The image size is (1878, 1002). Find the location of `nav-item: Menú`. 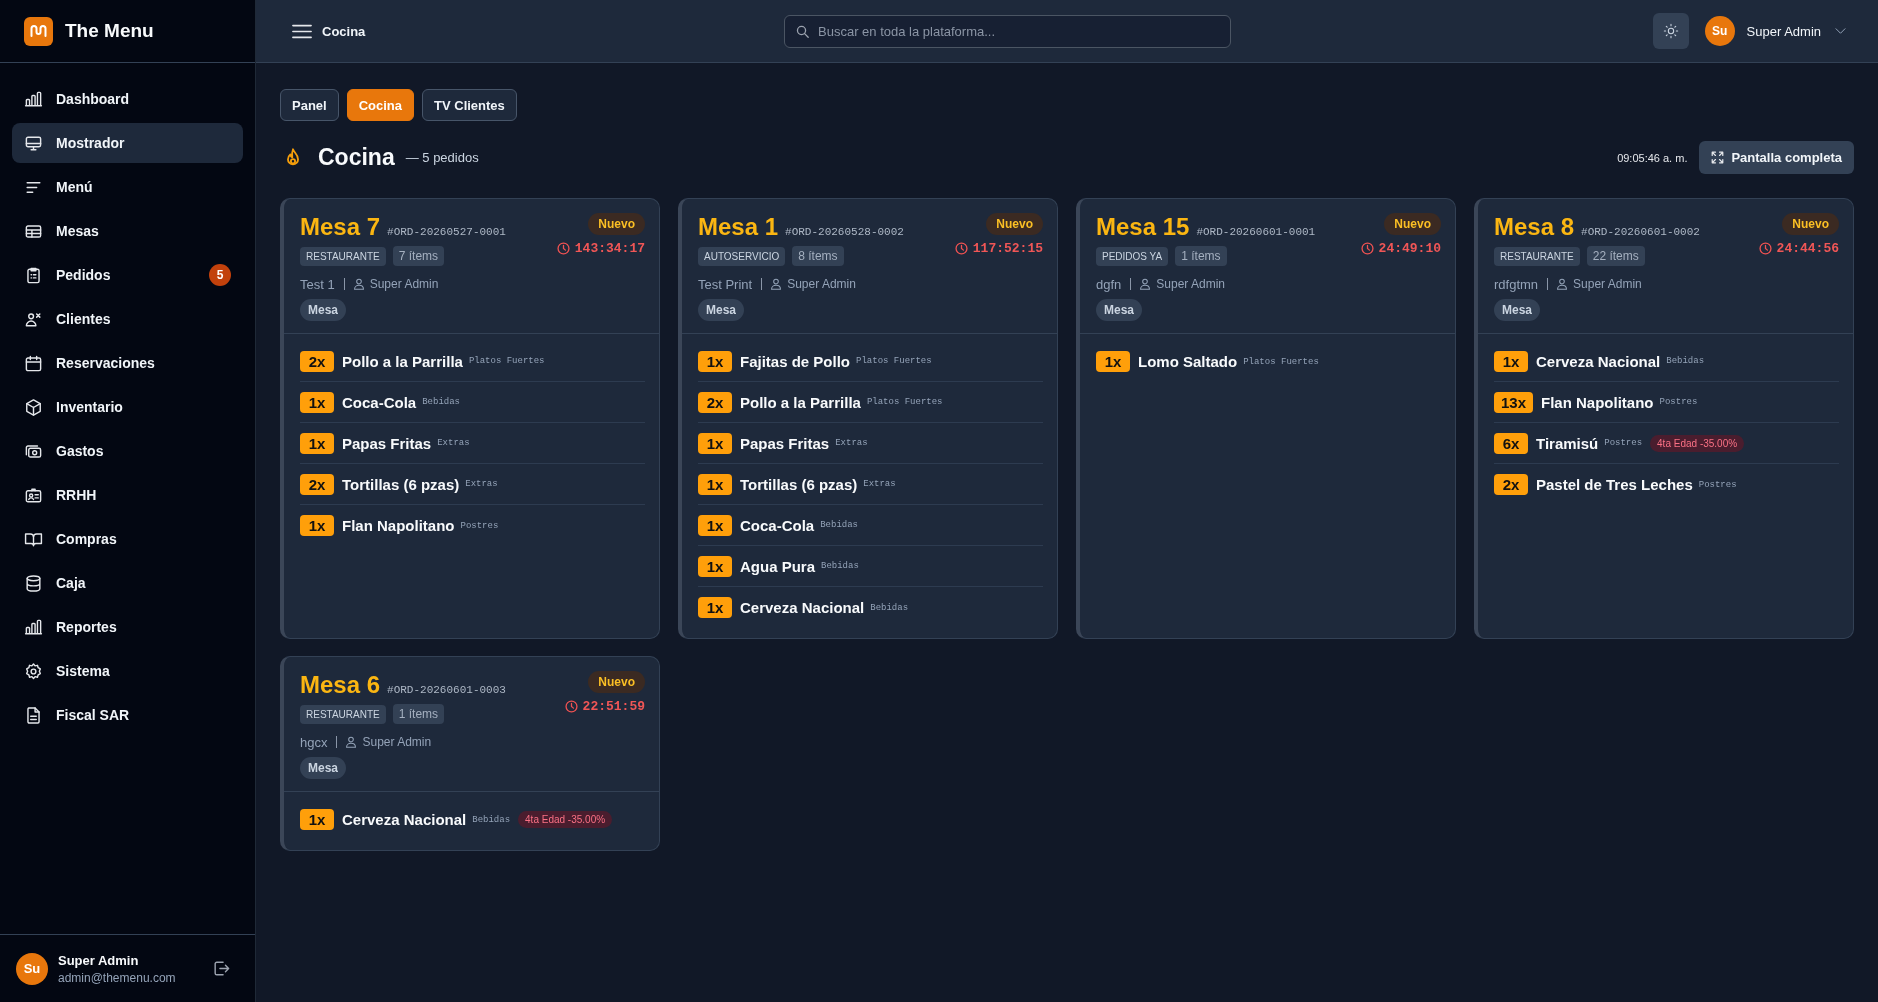

nav-item: Menú is located at coordinates (127, 187).